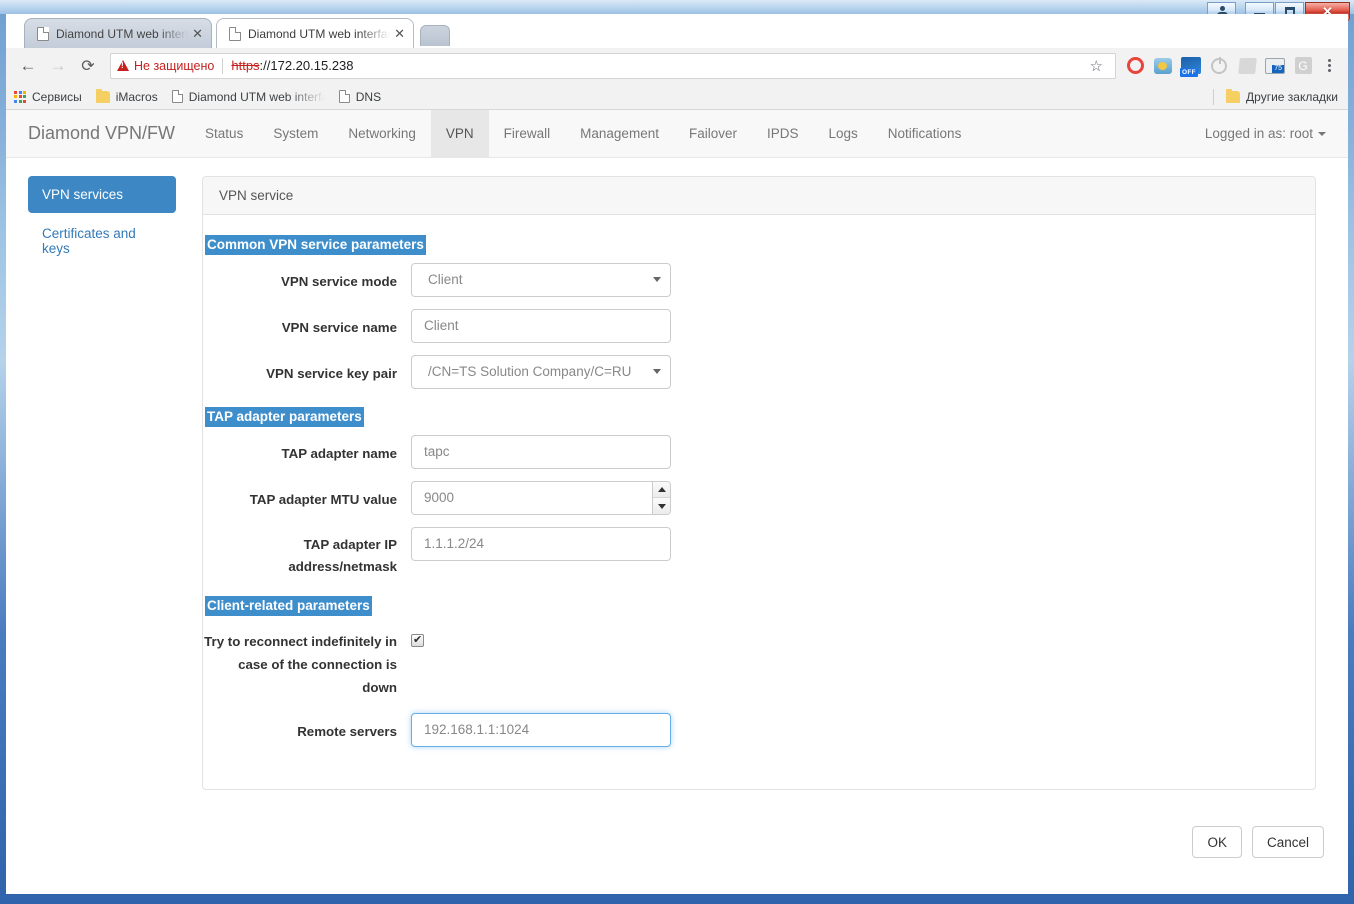  What do you see at coordinates (1217, 842) in the screenshot?
I see `ok-button: OK` at bounding box center [1217, 842].